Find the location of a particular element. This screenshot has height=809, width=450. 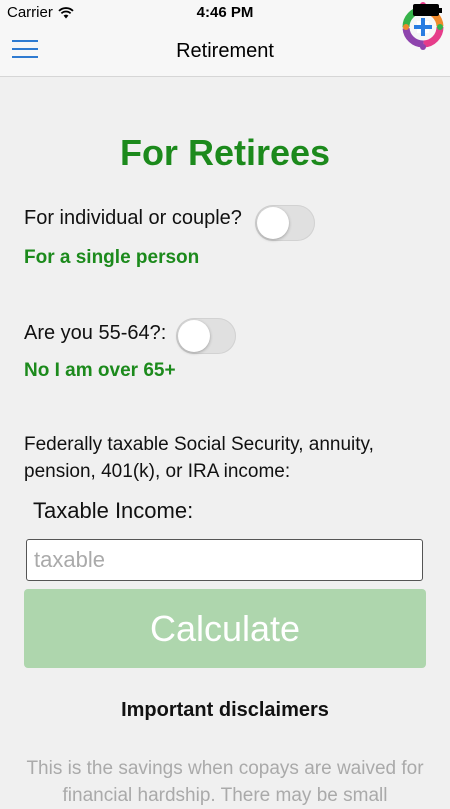

age-status-text: No I am over 65+ is located at coordinates (100, 370).